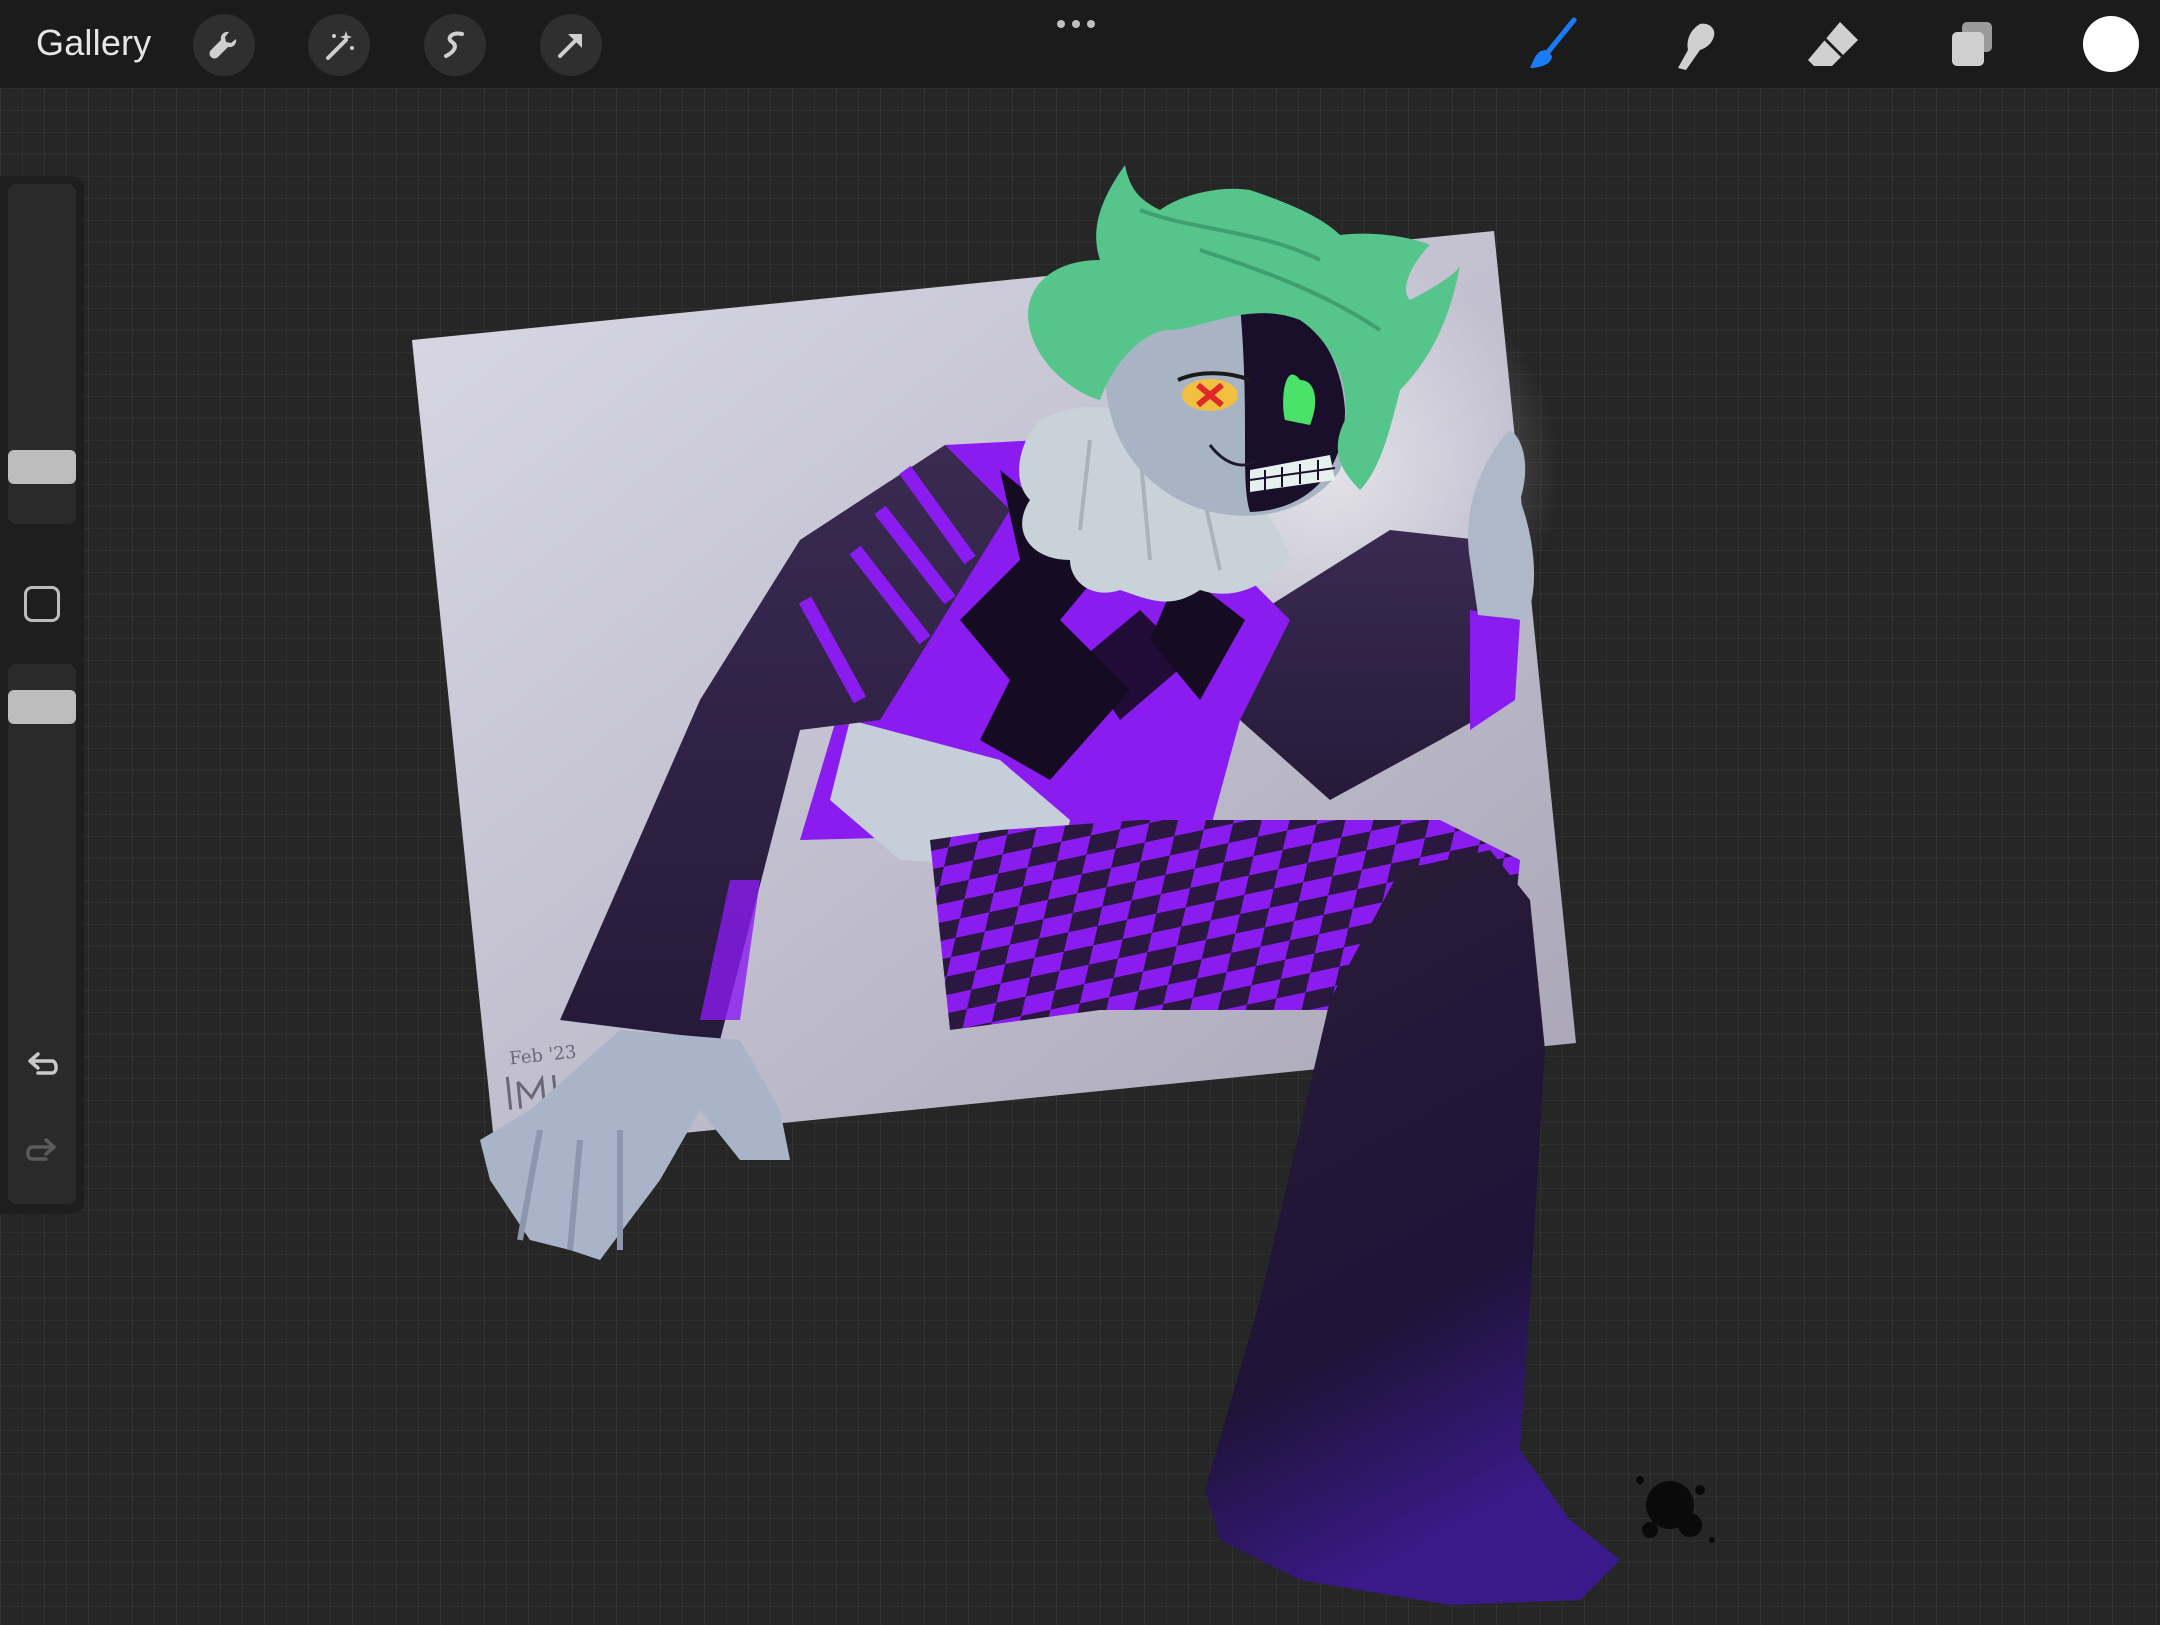  I want to click on more-options-button, so click(1076, 24).